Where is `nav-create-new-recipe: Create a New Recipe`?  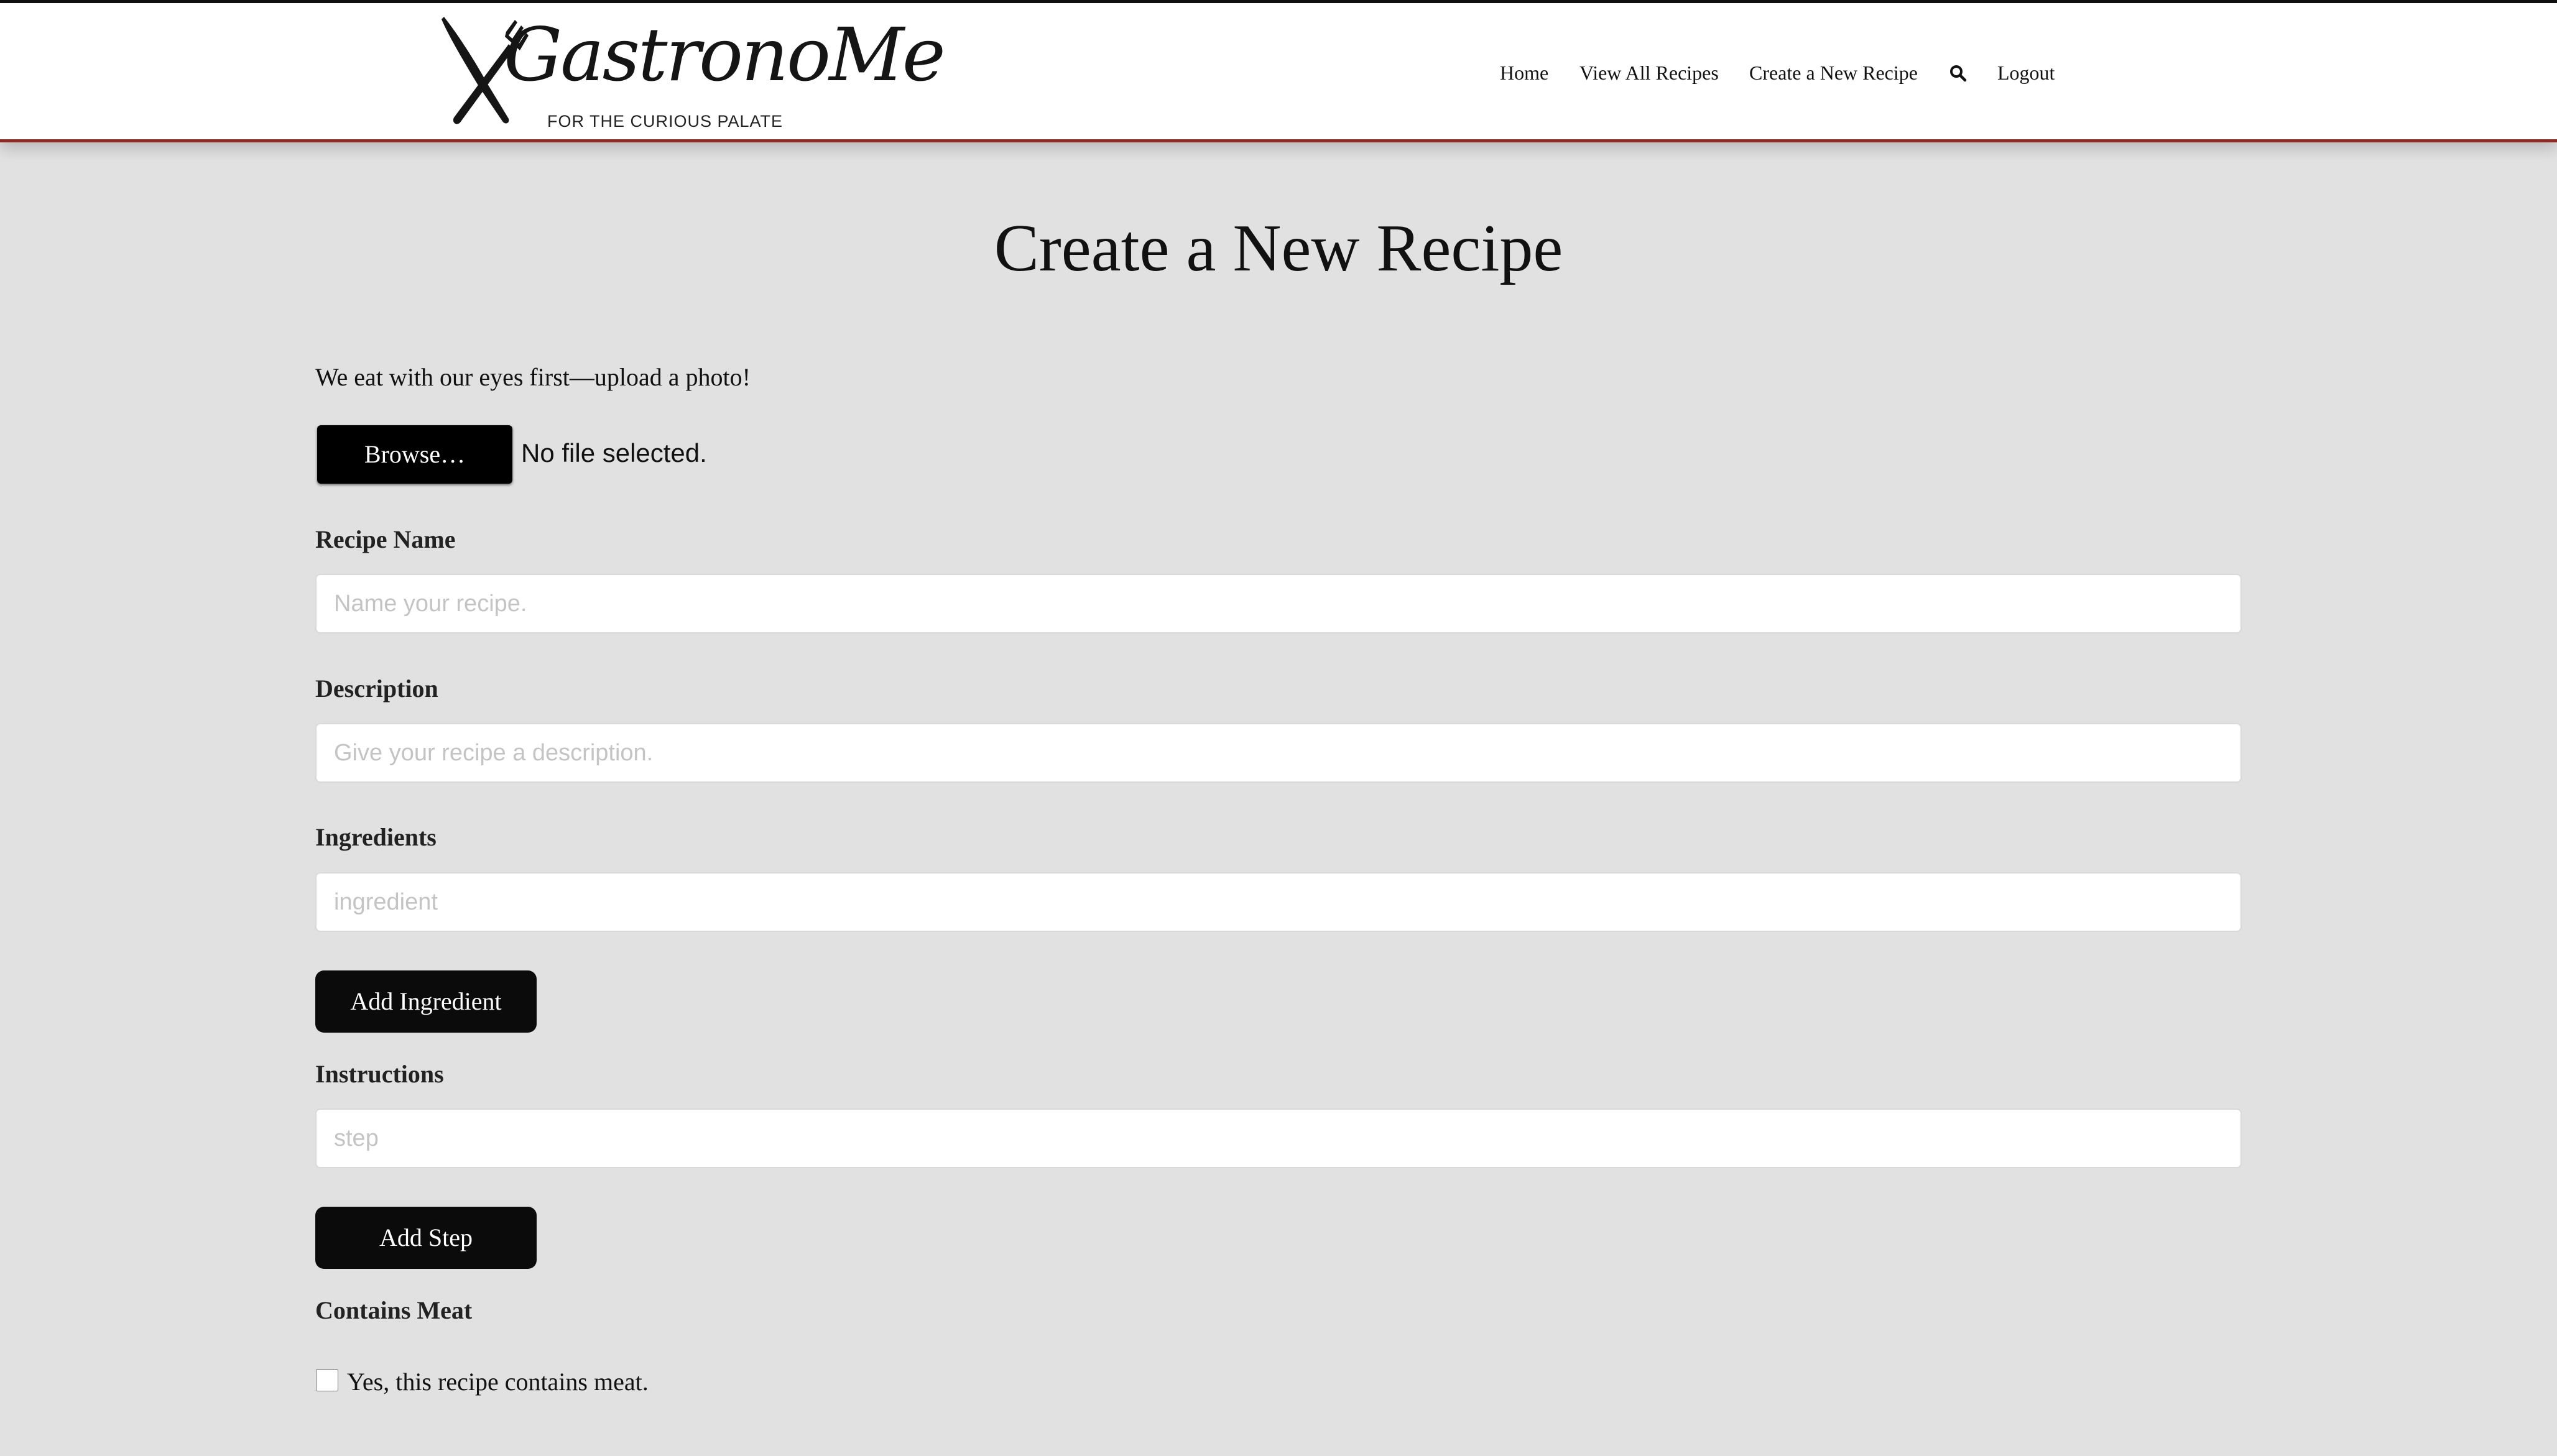 nav-create-new-recipe: Create a New Recipe is located at coordinates (1834, 72).